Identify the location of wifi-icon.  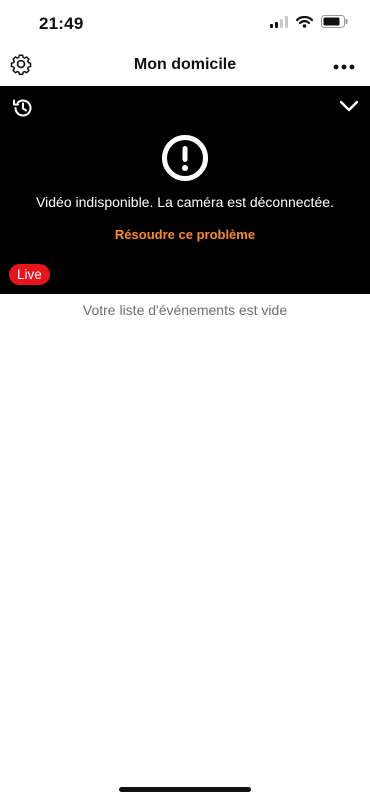
(304, 21).